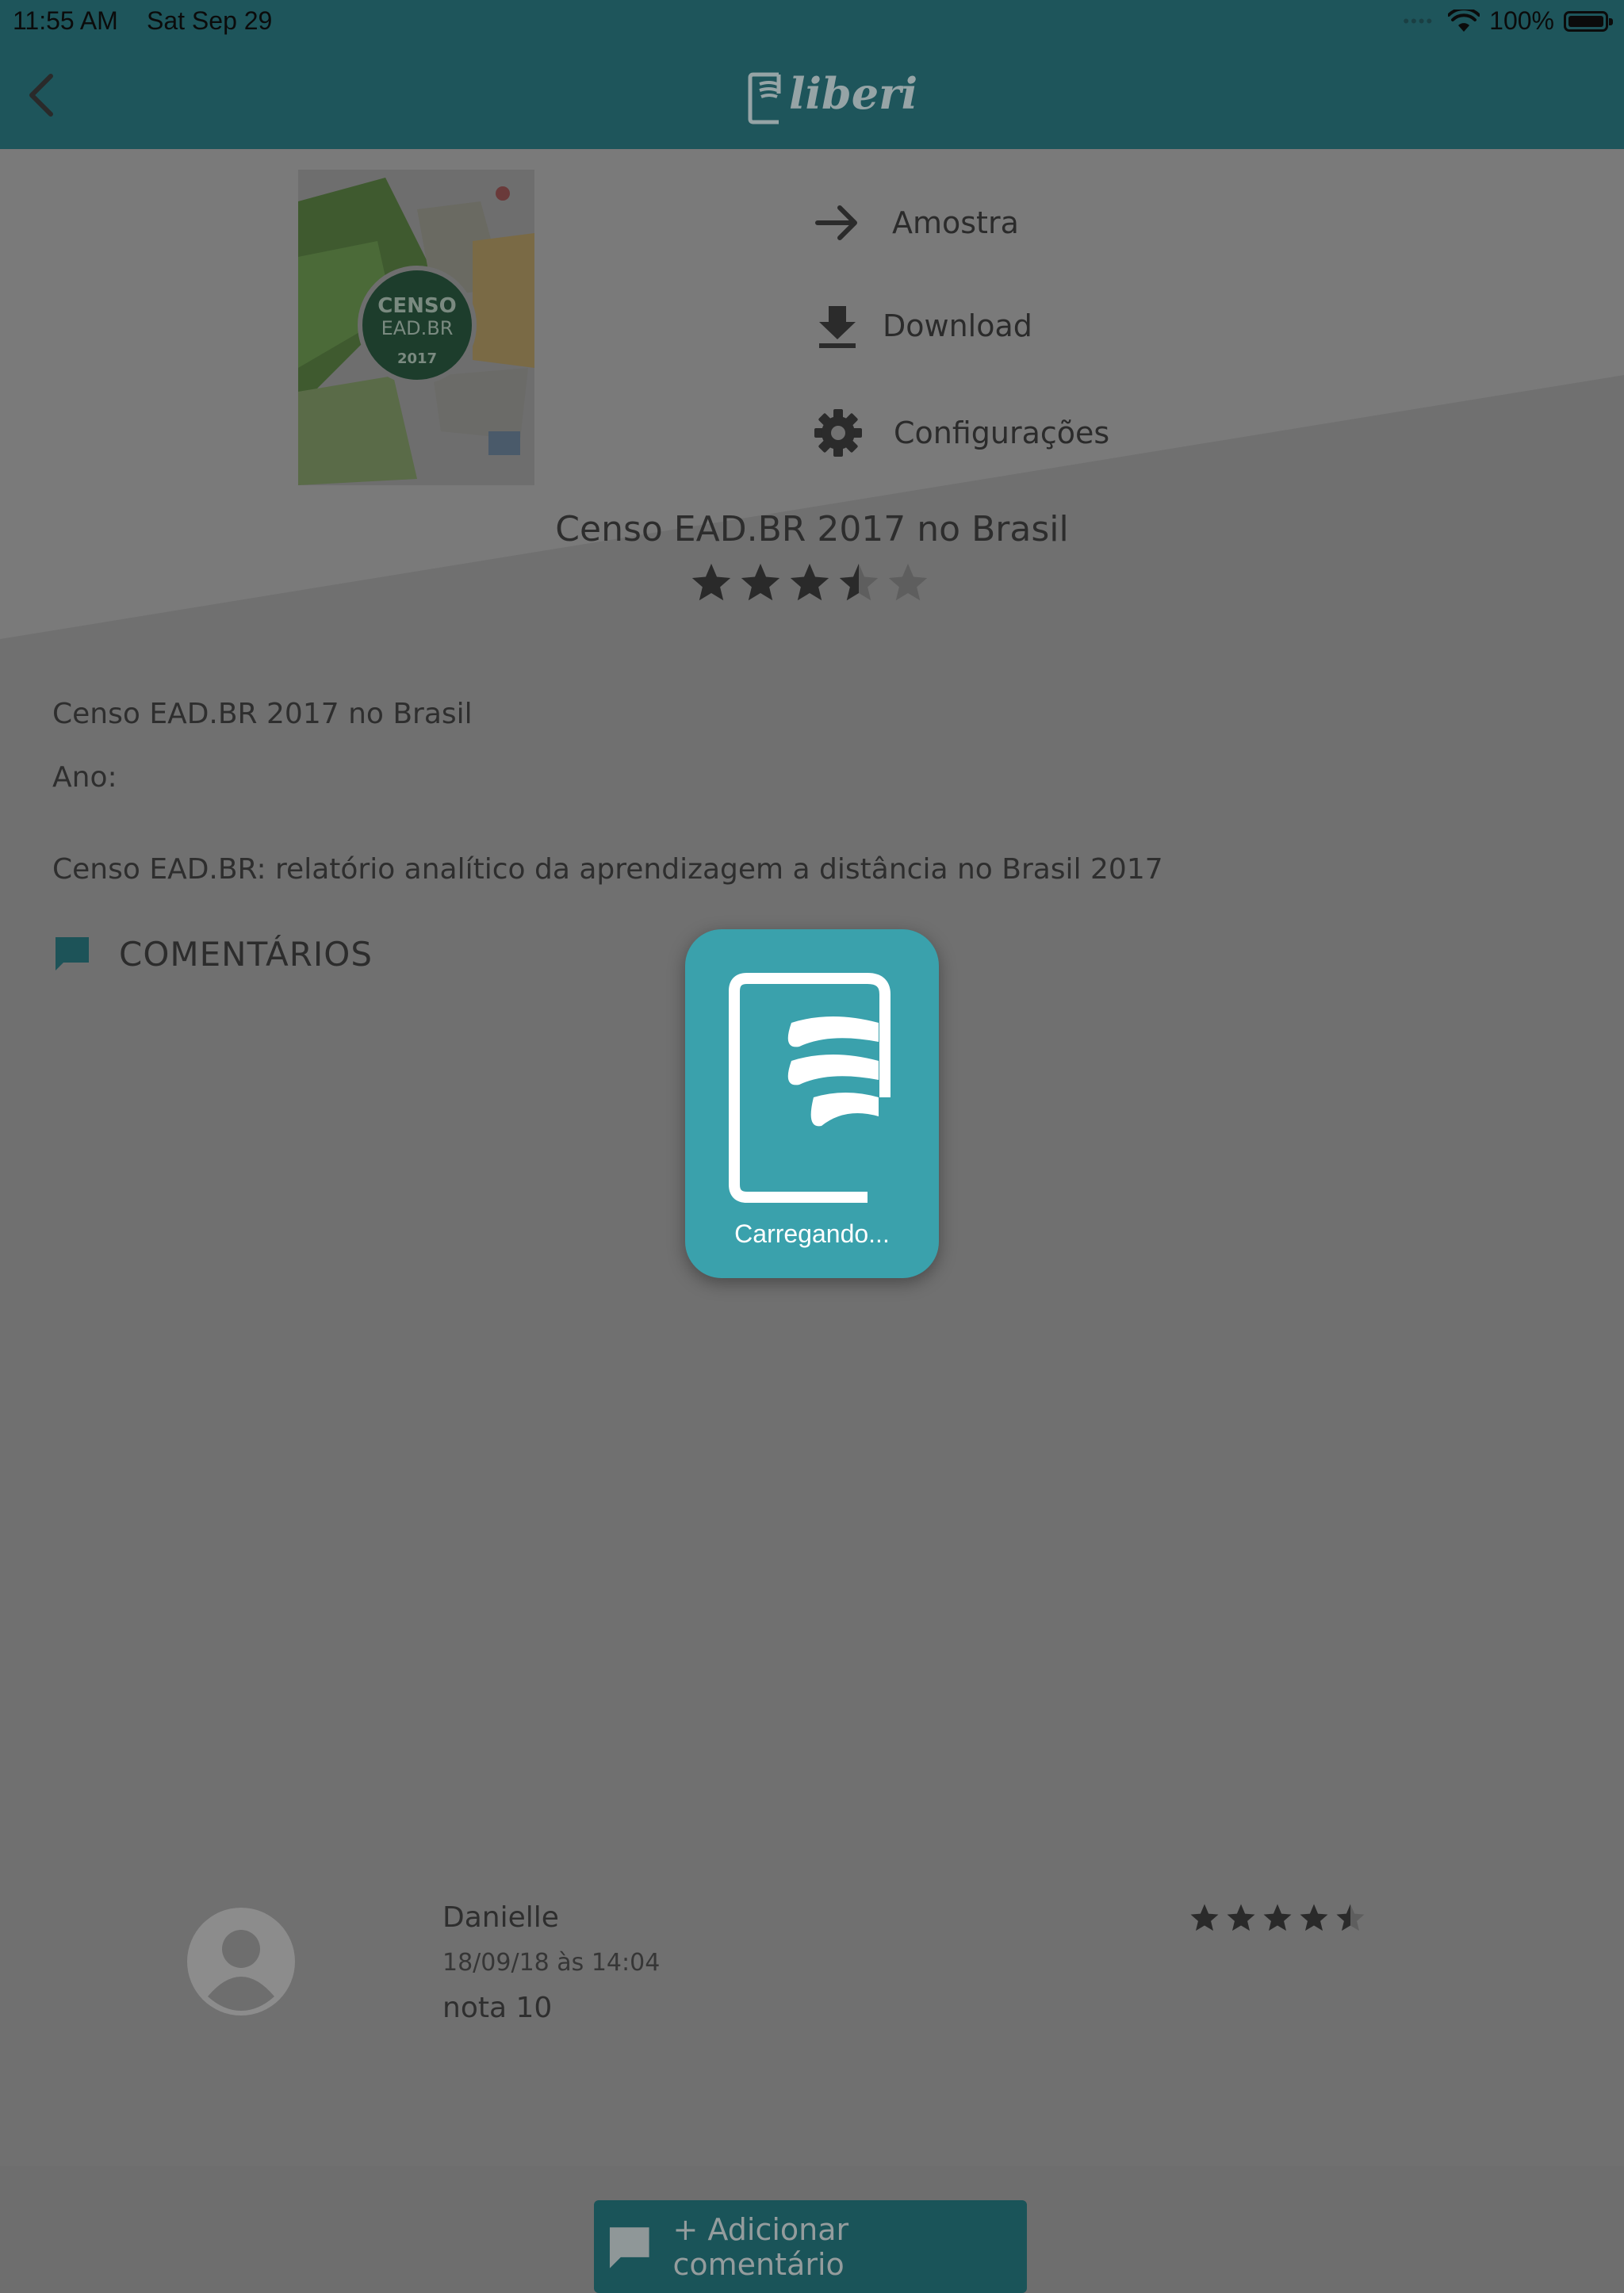 This screenshot has height=2293, width=1624. I want to click on cover-art: CENSO EAD.BR 2017, so click(416, 327).